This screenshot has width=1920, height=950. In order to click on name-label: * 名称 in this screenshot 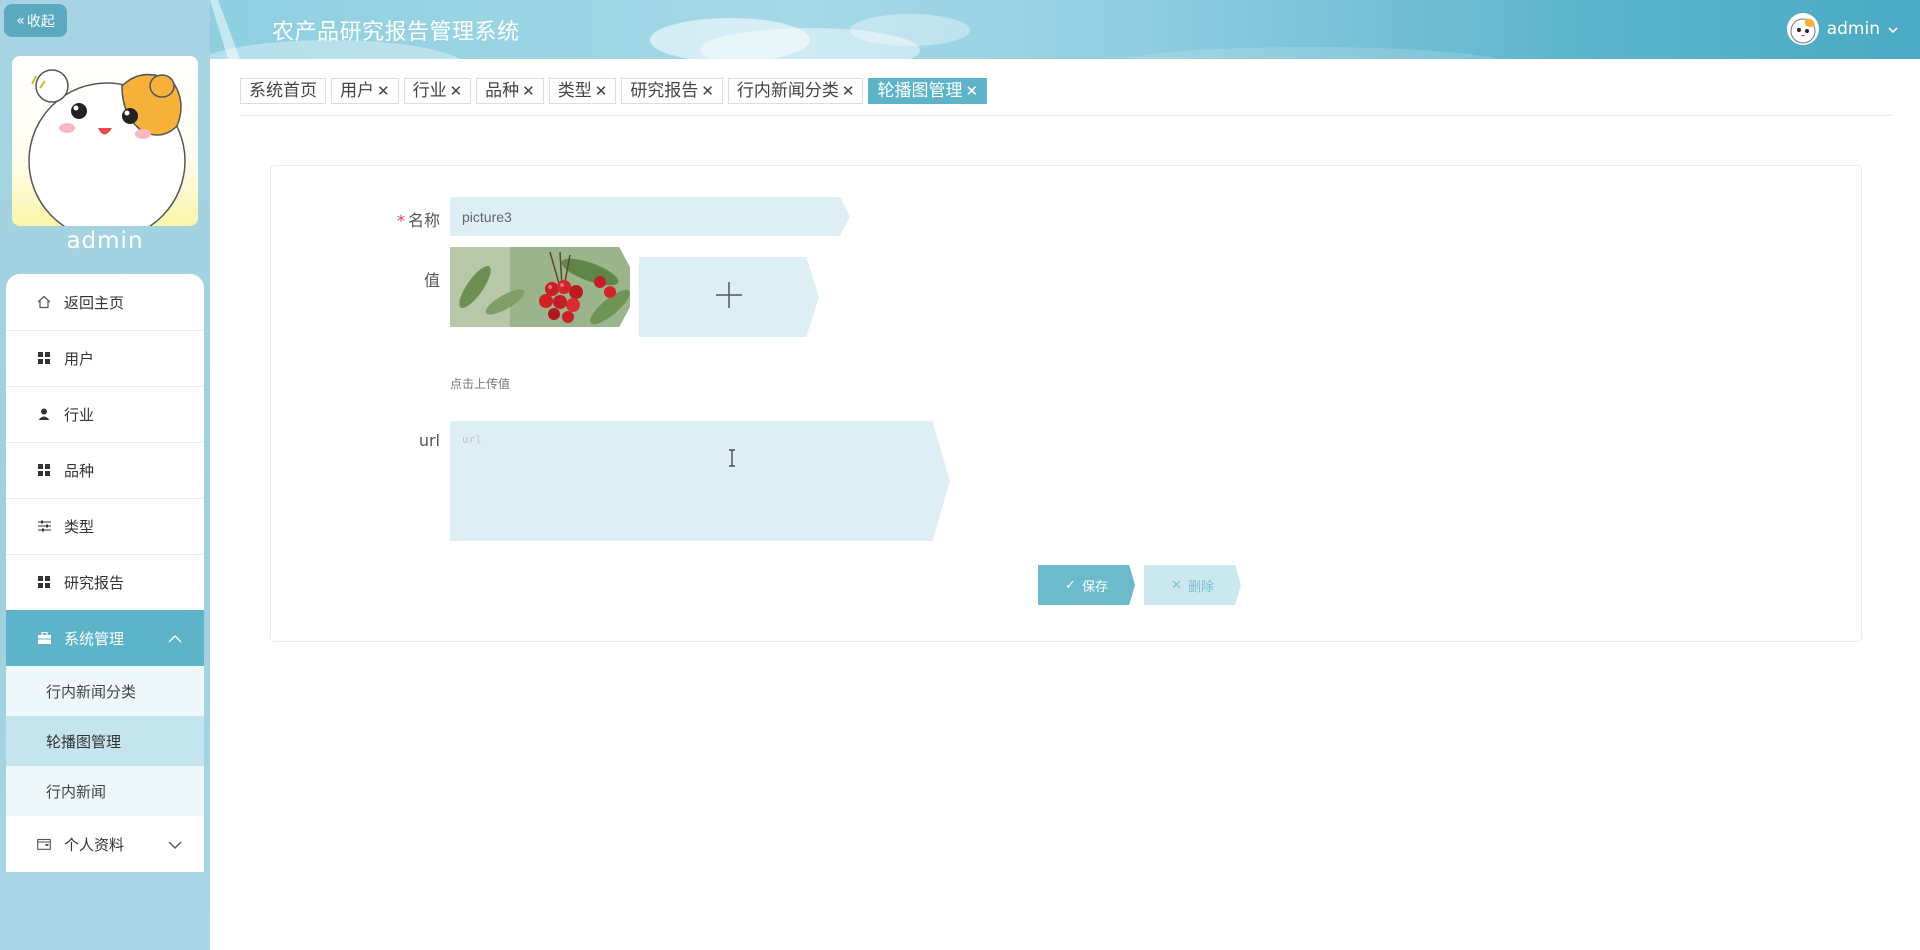, I will do `click(385, 219)`.